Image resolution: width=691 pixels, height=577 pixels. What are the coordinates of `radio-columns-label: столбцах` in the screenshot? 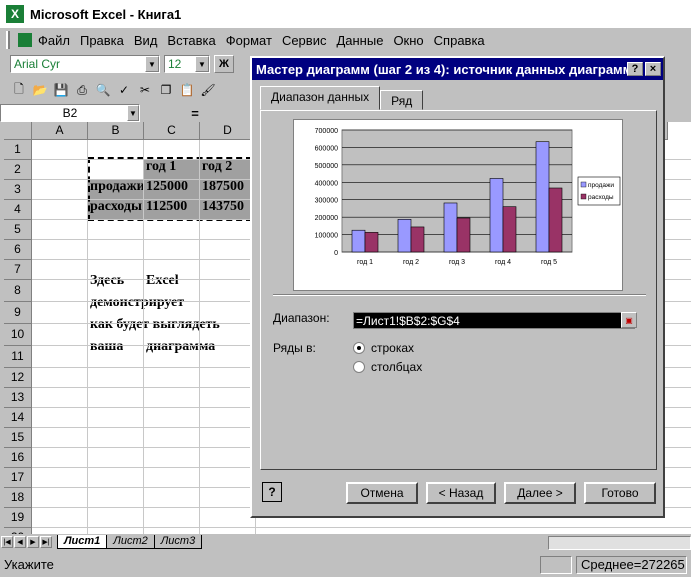 It's located at (396, 367).